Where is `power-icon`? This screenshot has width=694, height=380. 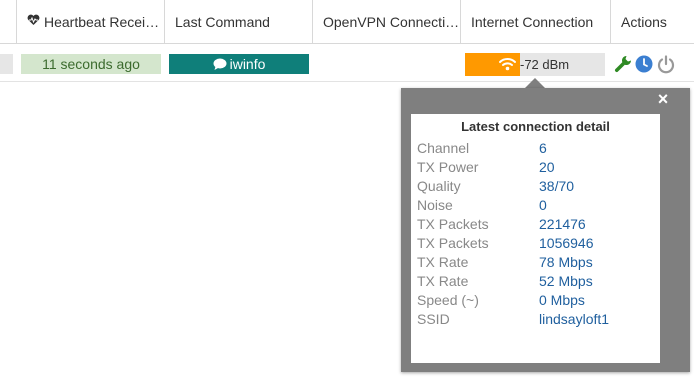
power-icon is located at coordinates (666, 67).